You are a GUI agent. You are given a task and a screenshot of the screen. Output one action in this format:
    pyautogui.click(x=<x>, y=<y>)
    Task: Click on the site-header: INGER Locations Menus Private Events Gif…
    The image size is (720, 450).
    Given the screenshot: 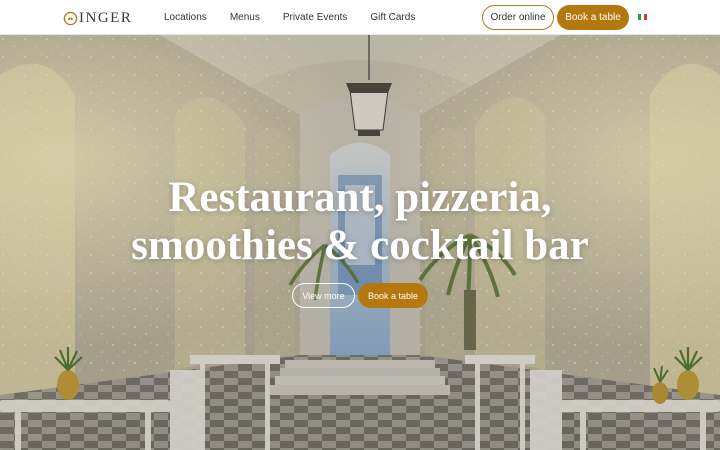 What is the action you would take?
    pyautogui.click(x=360, y=17)
    